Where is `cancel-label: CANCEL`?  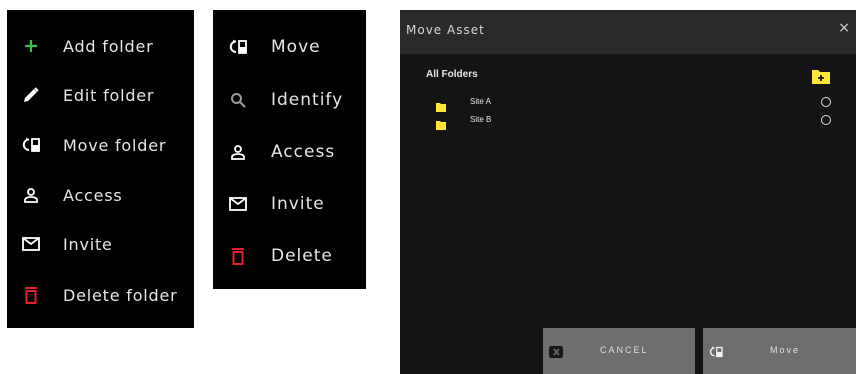 cancel-label: CANCEL is located at coordinates (624, 350).